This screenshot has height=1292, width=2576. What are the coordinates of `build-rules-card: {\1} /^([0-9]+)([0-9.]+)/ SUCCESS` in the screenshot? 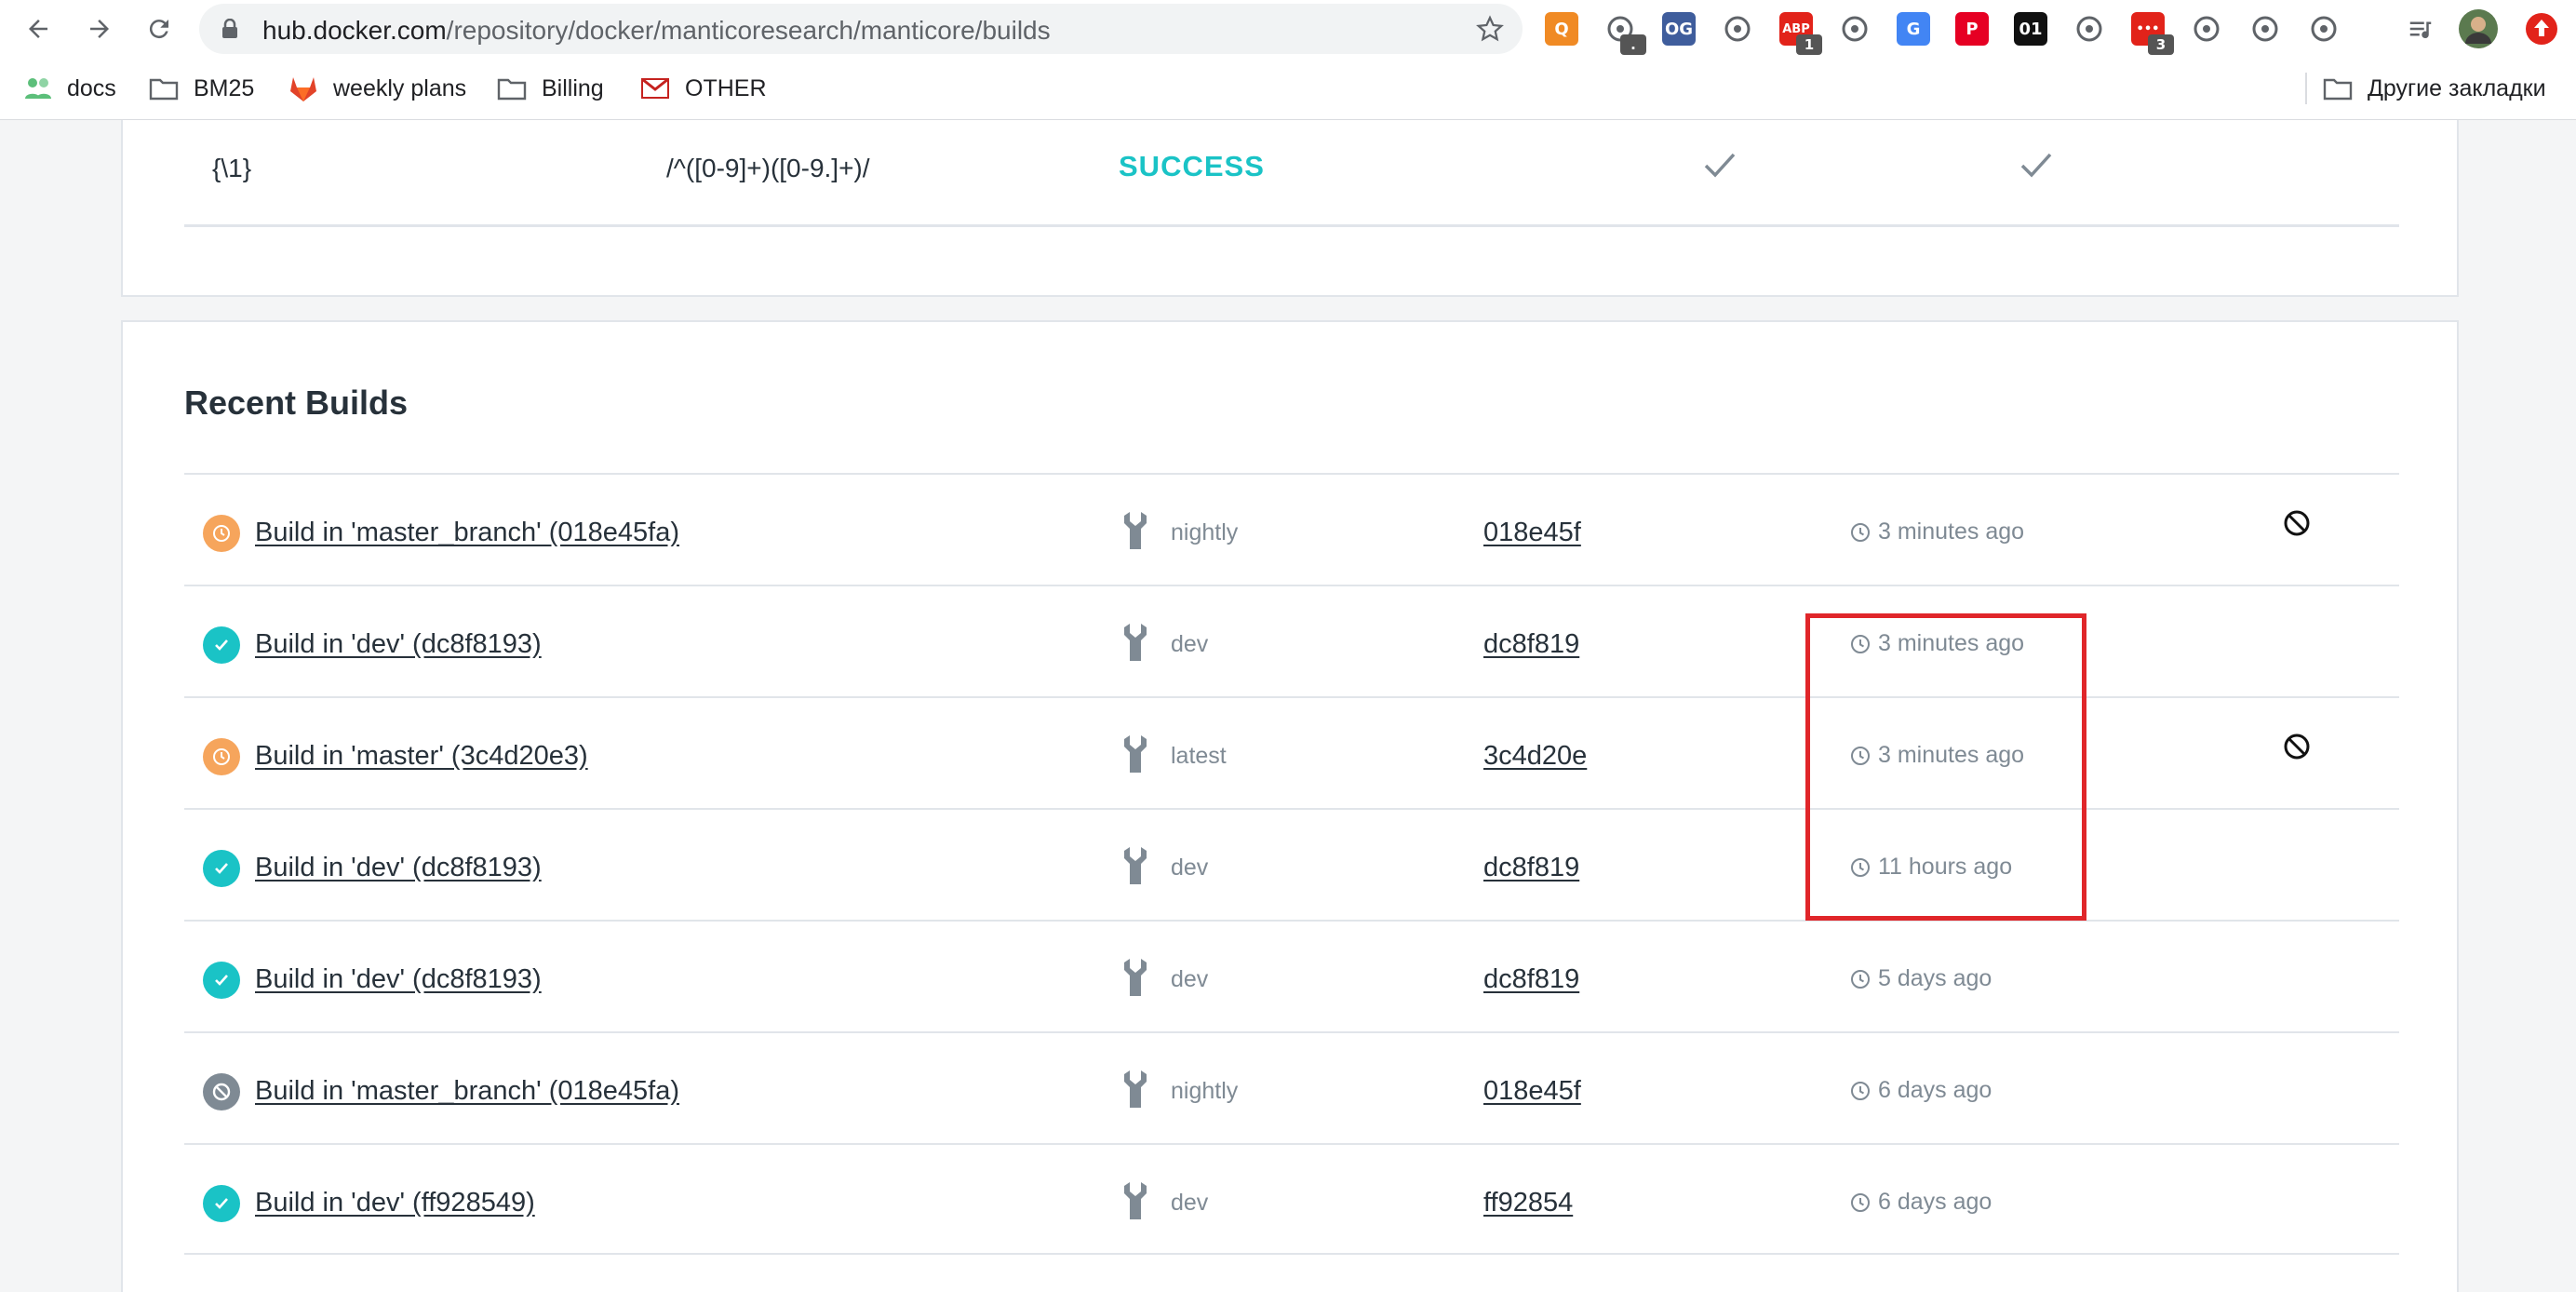 It's located at (1290, 208).